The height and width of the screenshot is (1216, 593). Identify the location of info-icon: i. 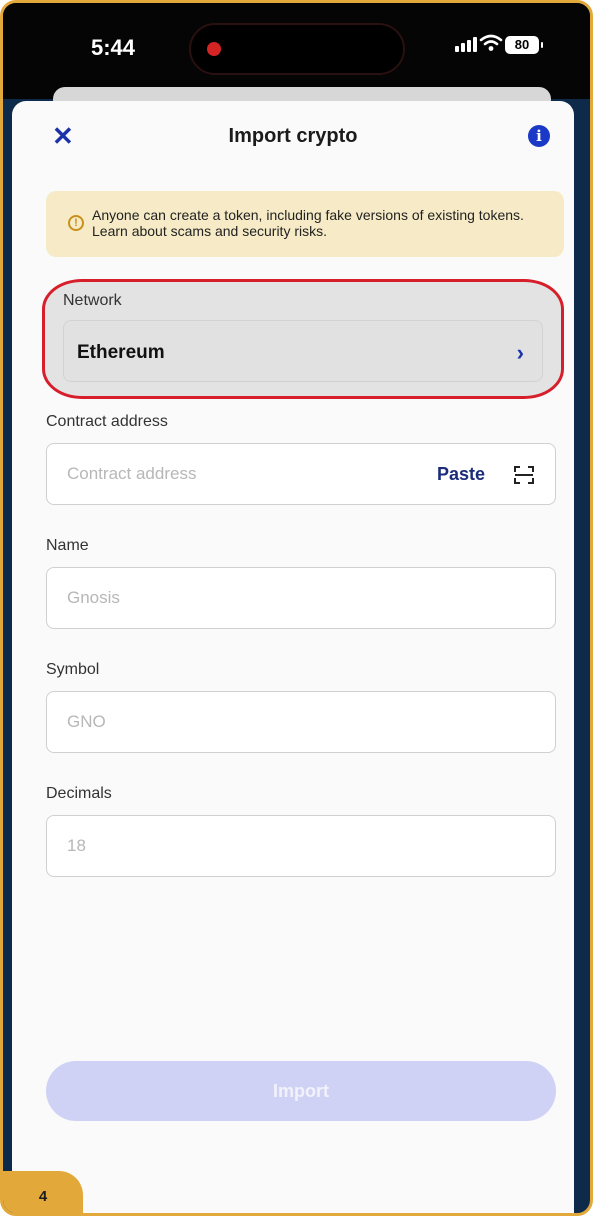
(539, 136).